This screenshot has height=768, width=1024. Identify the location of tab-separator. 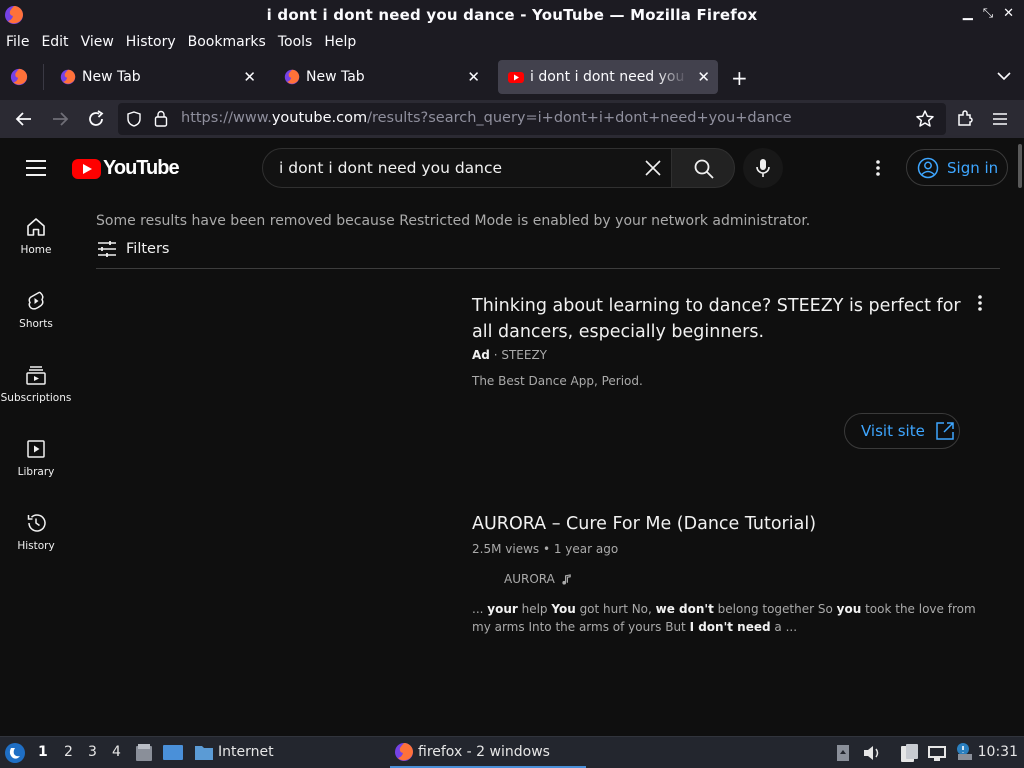
(43, 77).